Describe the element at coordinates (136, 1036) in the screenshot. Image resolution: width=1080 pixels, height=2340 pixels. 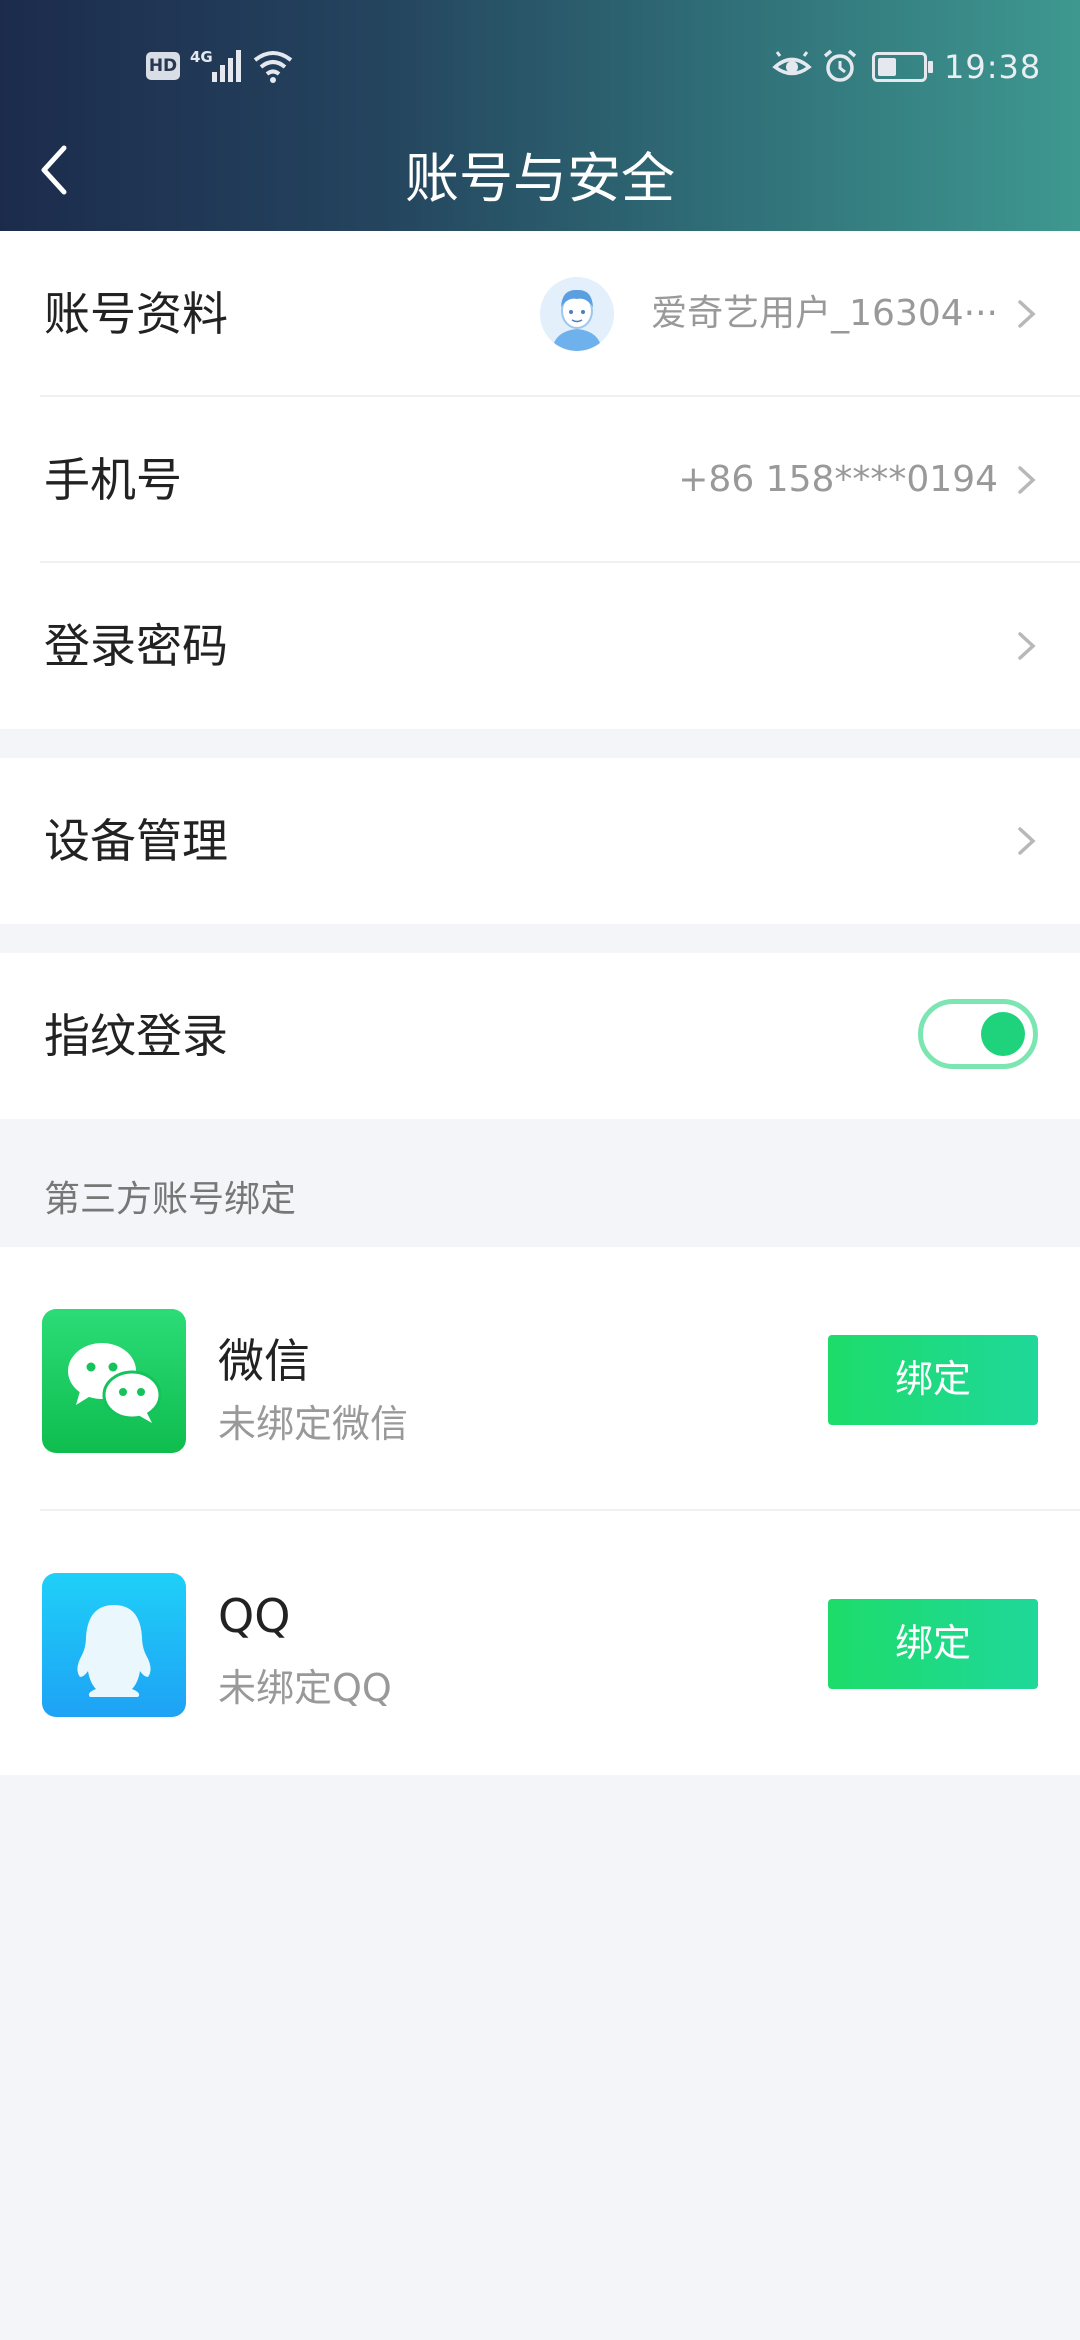
I see `fingerprint-label: 指纹登录` at that location.